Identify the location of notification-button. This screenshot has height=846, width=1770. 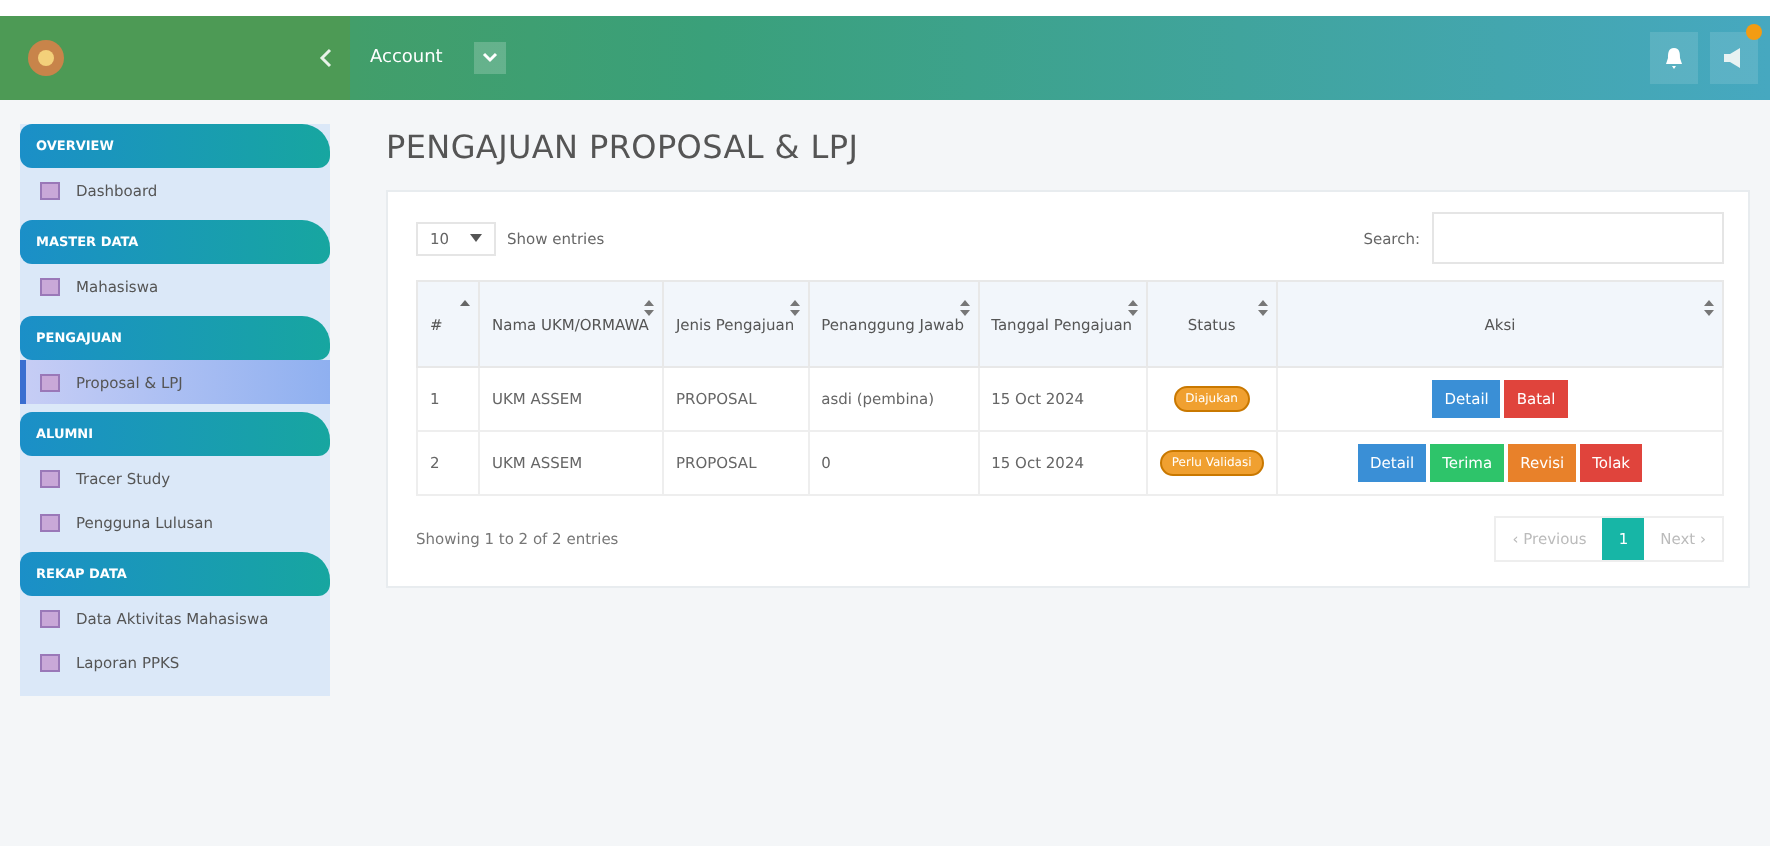
(1674, 58).